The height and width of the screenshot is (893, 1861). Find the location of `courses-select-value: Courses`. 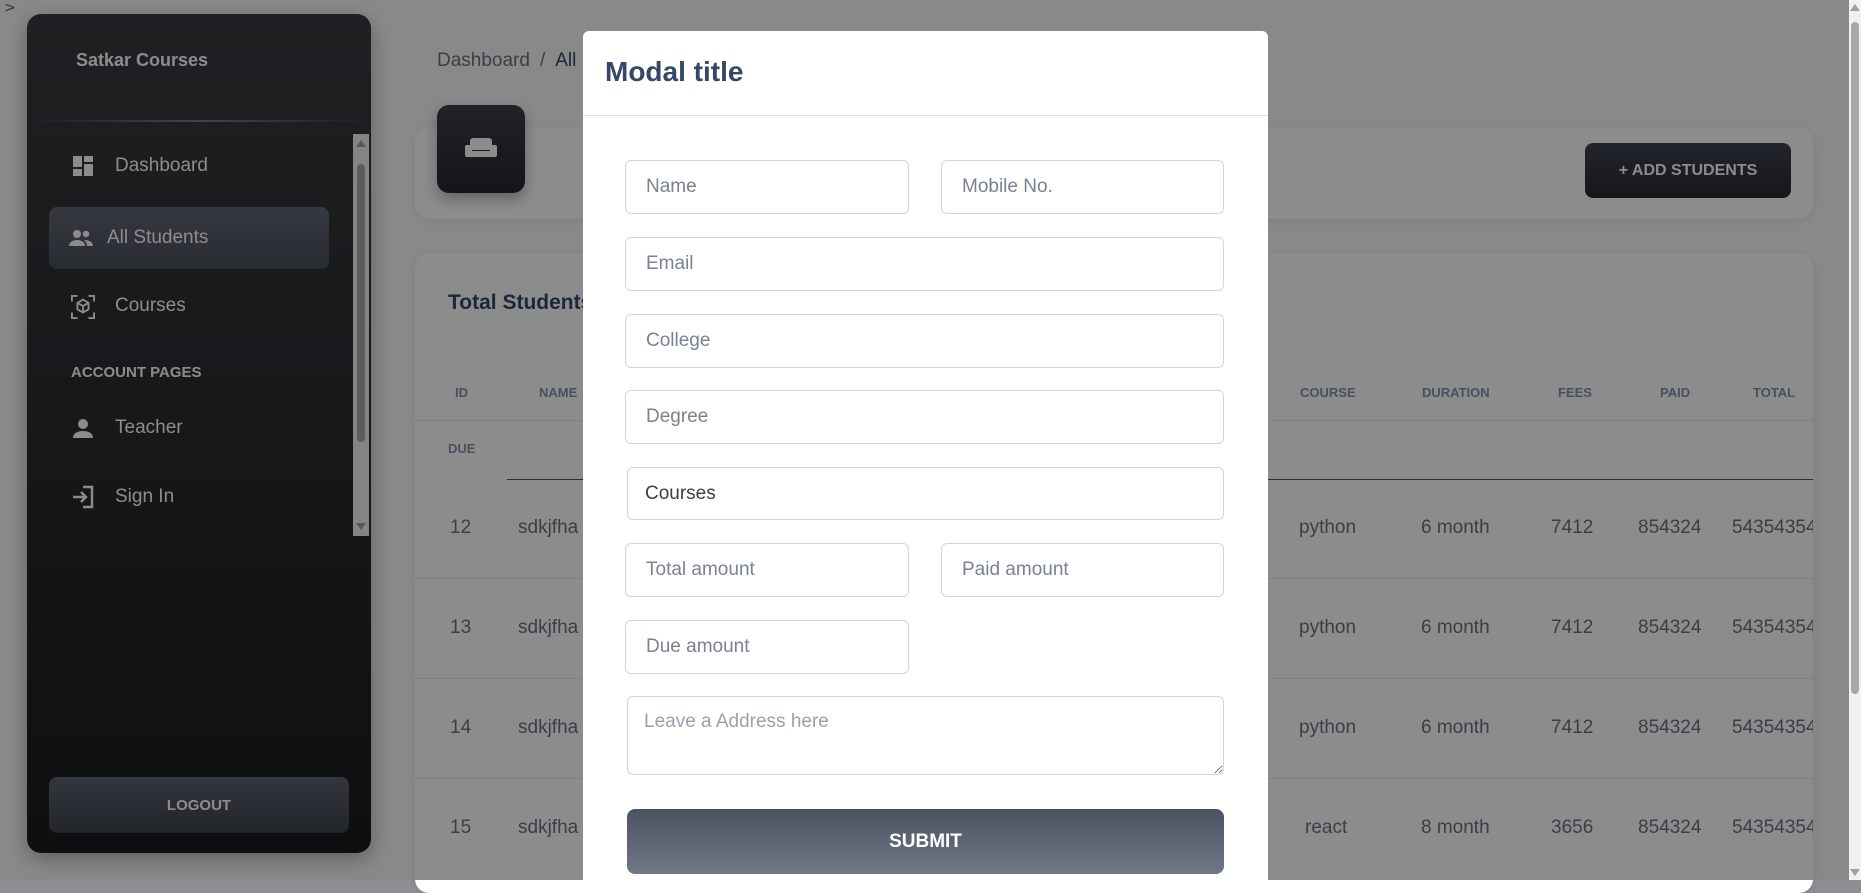

courses-select-value: Courses is located at coordinates (680, 493).